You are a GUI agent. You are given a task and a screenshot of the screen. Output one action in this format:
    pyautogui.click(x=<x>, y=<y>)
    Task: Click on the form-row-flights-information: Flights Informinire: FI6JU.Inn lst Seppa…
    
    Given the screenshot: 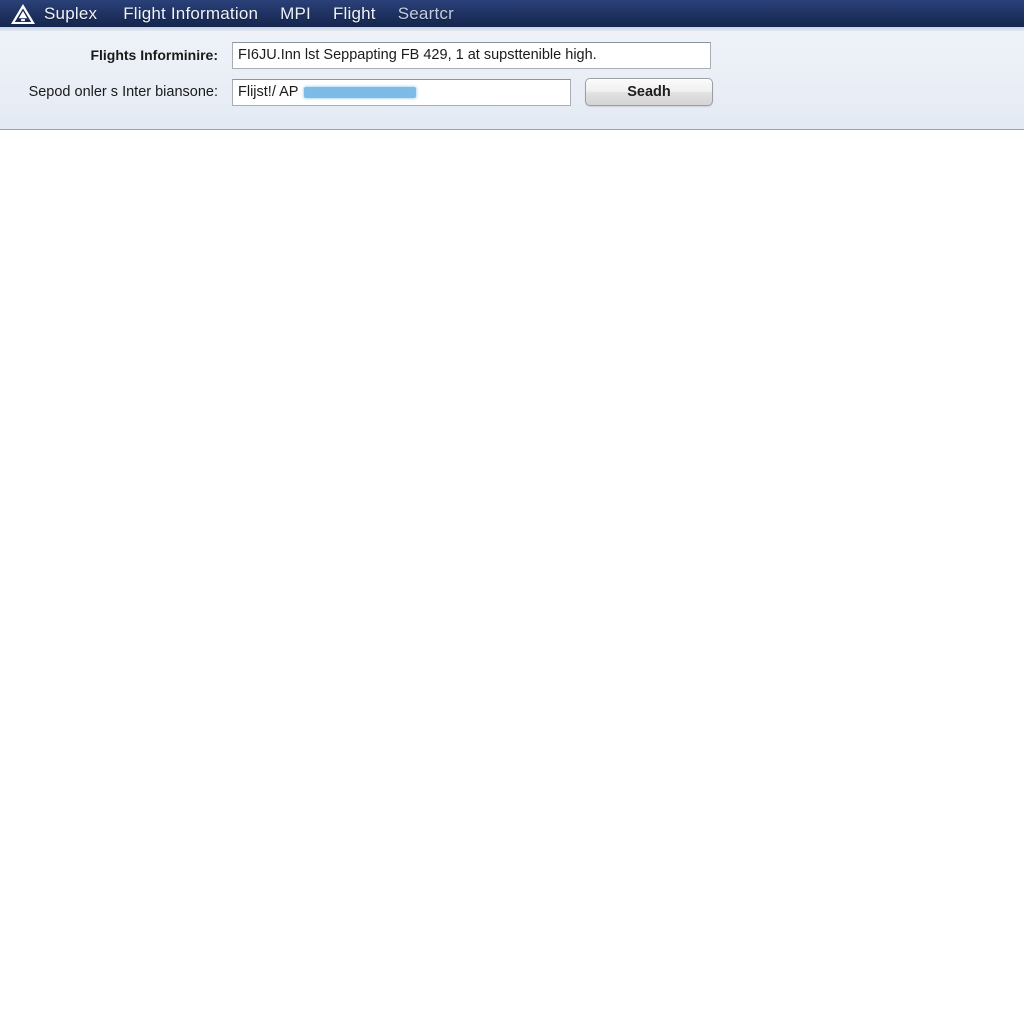 What is the action you would take?
    pyautogui.click(x=370, y=55)
    